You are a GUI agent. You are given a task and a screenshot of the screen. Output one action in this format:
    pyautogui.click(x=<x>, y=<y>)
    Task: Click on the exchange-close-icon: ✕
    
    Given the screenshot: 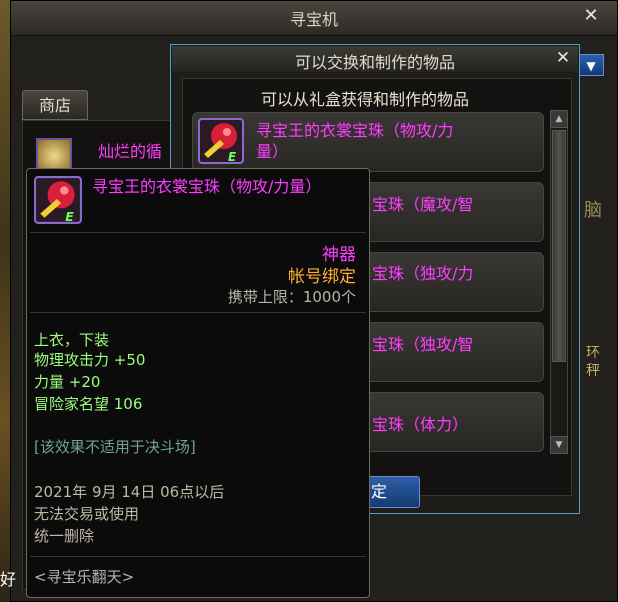 What is the action you would take?
    pyautogui.click(x=563, y=58)
    